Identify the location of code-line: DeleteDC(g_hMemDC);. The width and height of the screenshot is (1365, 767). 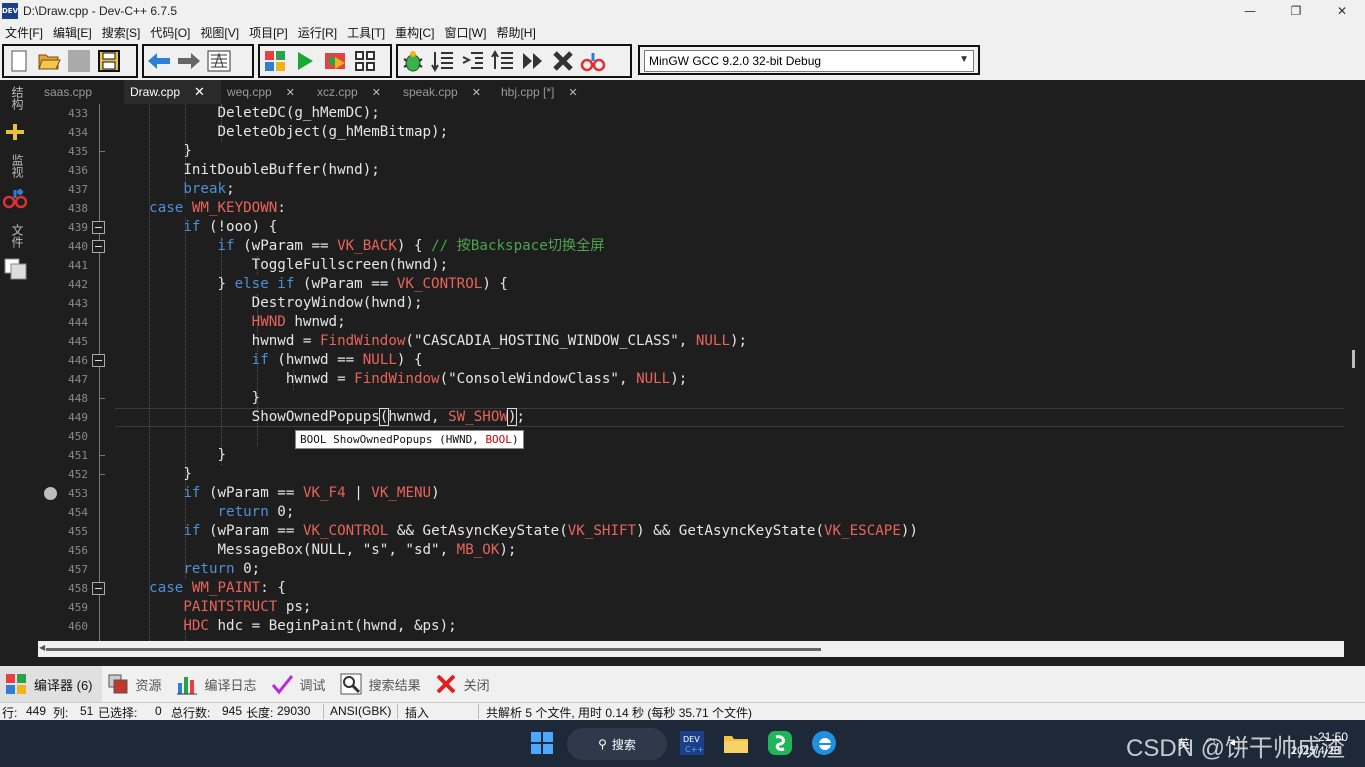
(247, 113).